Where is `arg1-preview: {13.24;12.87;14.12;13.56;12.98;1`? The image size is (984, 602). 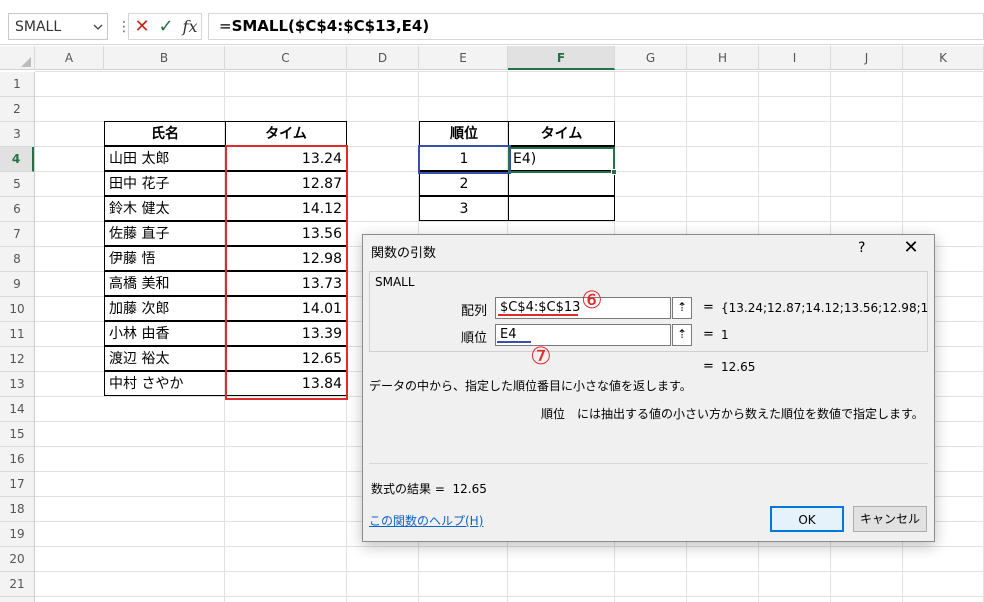
arg1-preview: {13.24;12.87;14.12;13.56;12.98;1 is located at coordinates (825, 308).